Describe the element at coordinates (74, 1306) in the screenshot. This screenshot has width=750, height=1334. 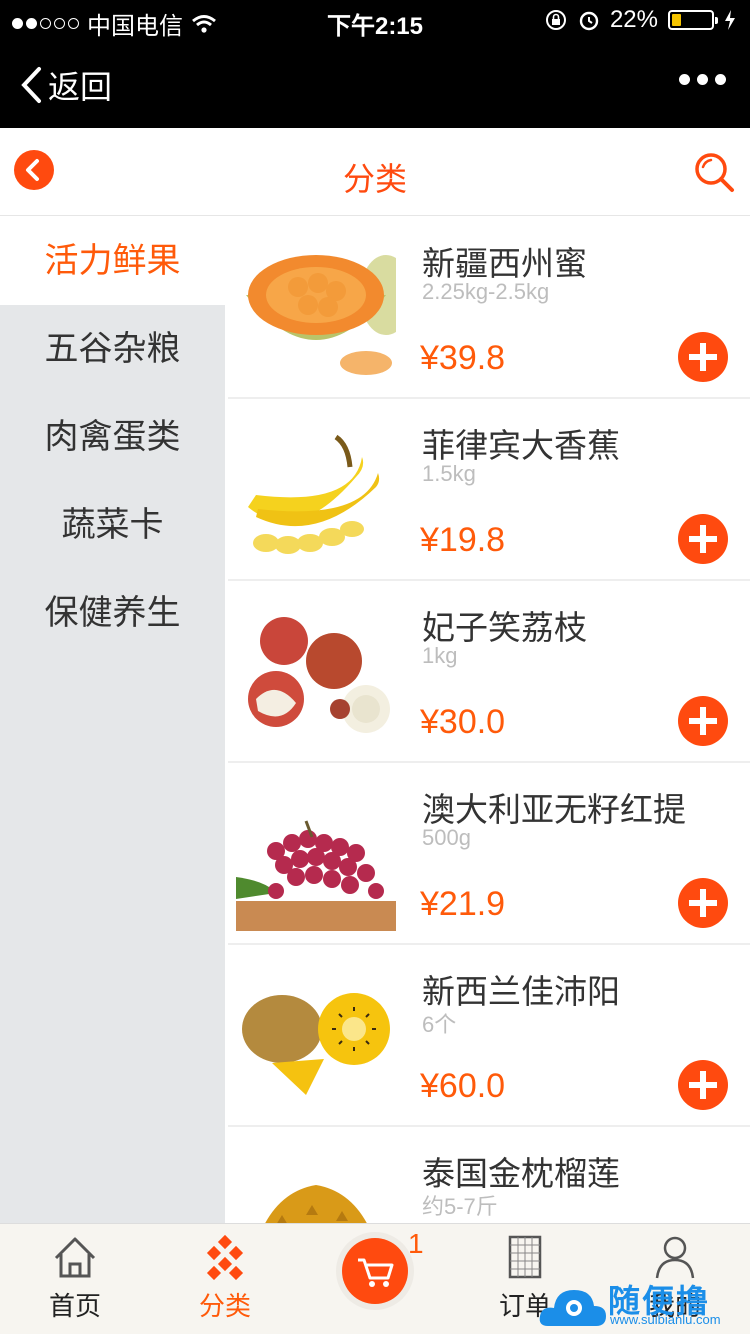
I see `tab-home-label: 首页` at that location.